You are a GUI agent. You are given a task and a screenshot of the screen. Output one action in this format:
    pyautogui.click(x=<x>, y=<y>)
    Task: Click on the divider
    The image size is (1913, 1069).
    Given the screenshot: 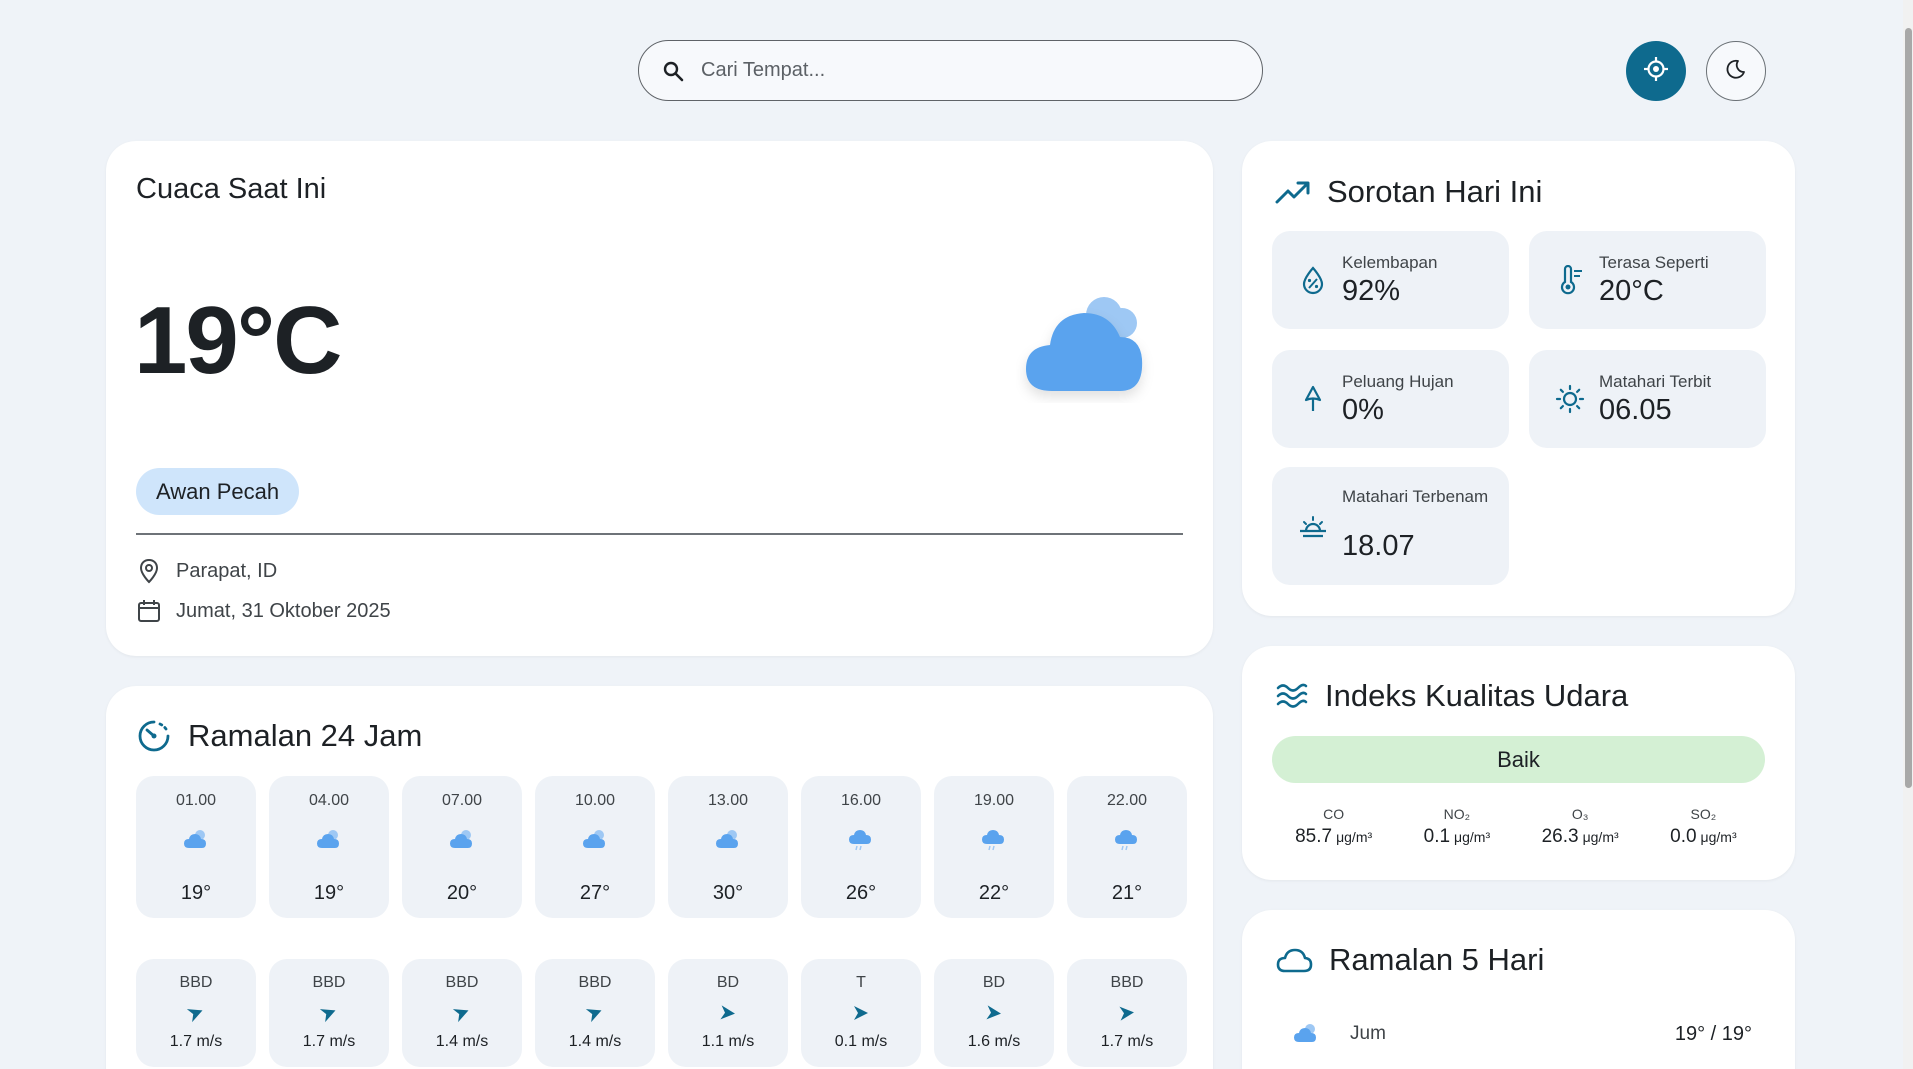 What is the action you would take?
    pyautogui.click(x=659, y=534)
    